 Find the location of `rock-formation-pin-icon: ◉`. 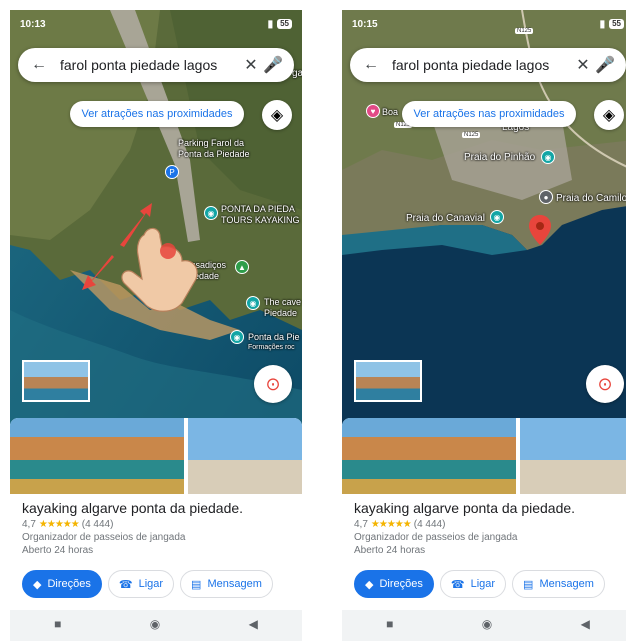

rock-formation-pin-icon: ◉ is located at coordinates (237, 337).